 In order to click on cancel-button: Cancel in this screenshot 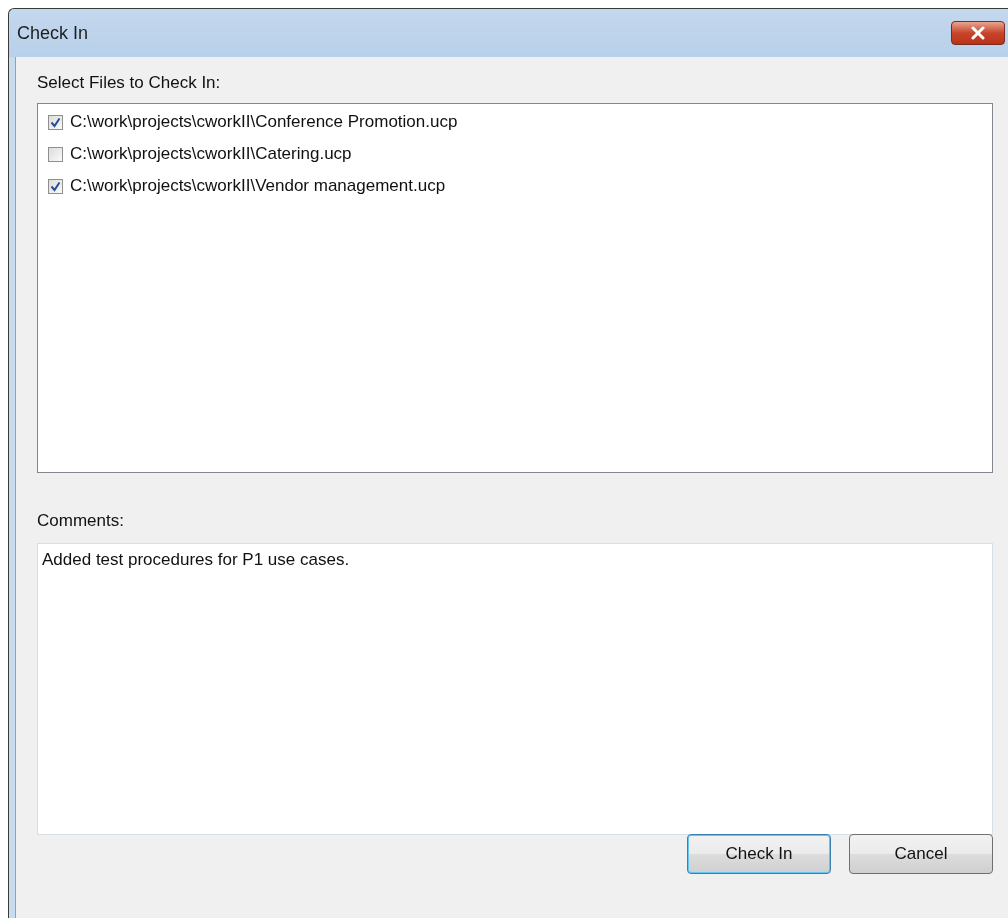, I will do `click(921, 854)`.